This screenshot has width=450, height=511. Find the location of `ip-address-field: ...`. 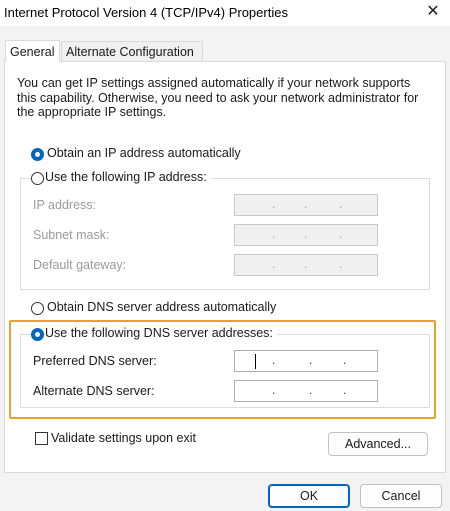

ip-address-field: ... is located at coordinates (306, 205).